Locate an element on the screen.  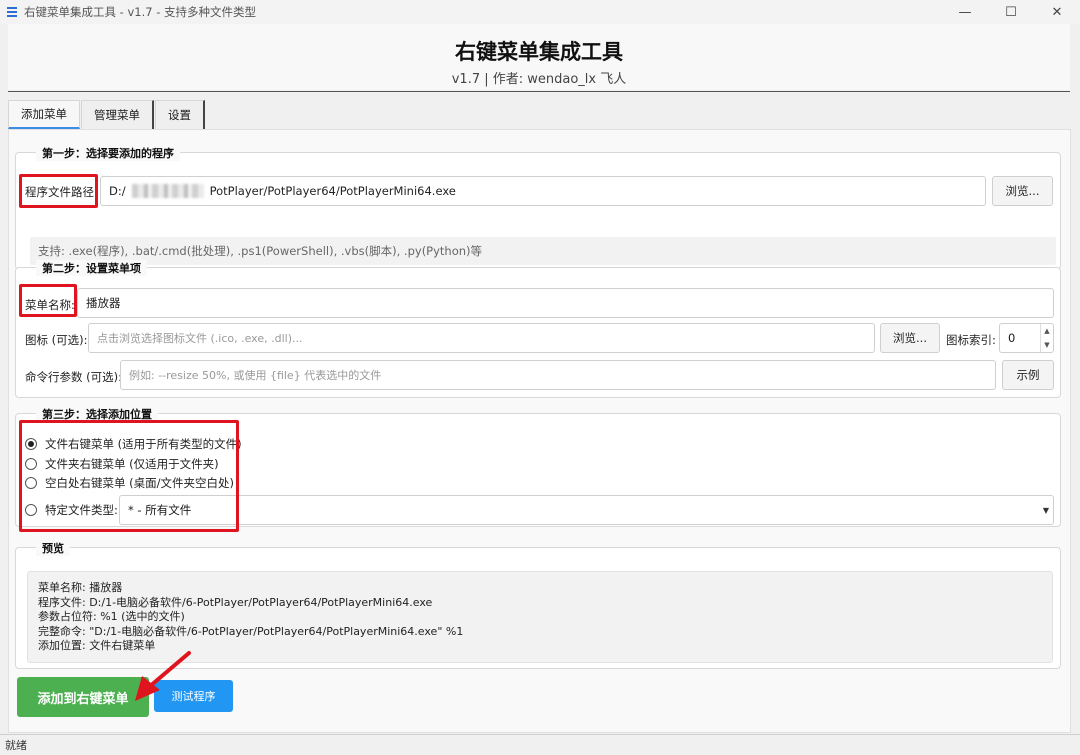
radio-file-menu: 文件右键菜单 (适用于所有类型的文件) is located at coordinates (133, 444).